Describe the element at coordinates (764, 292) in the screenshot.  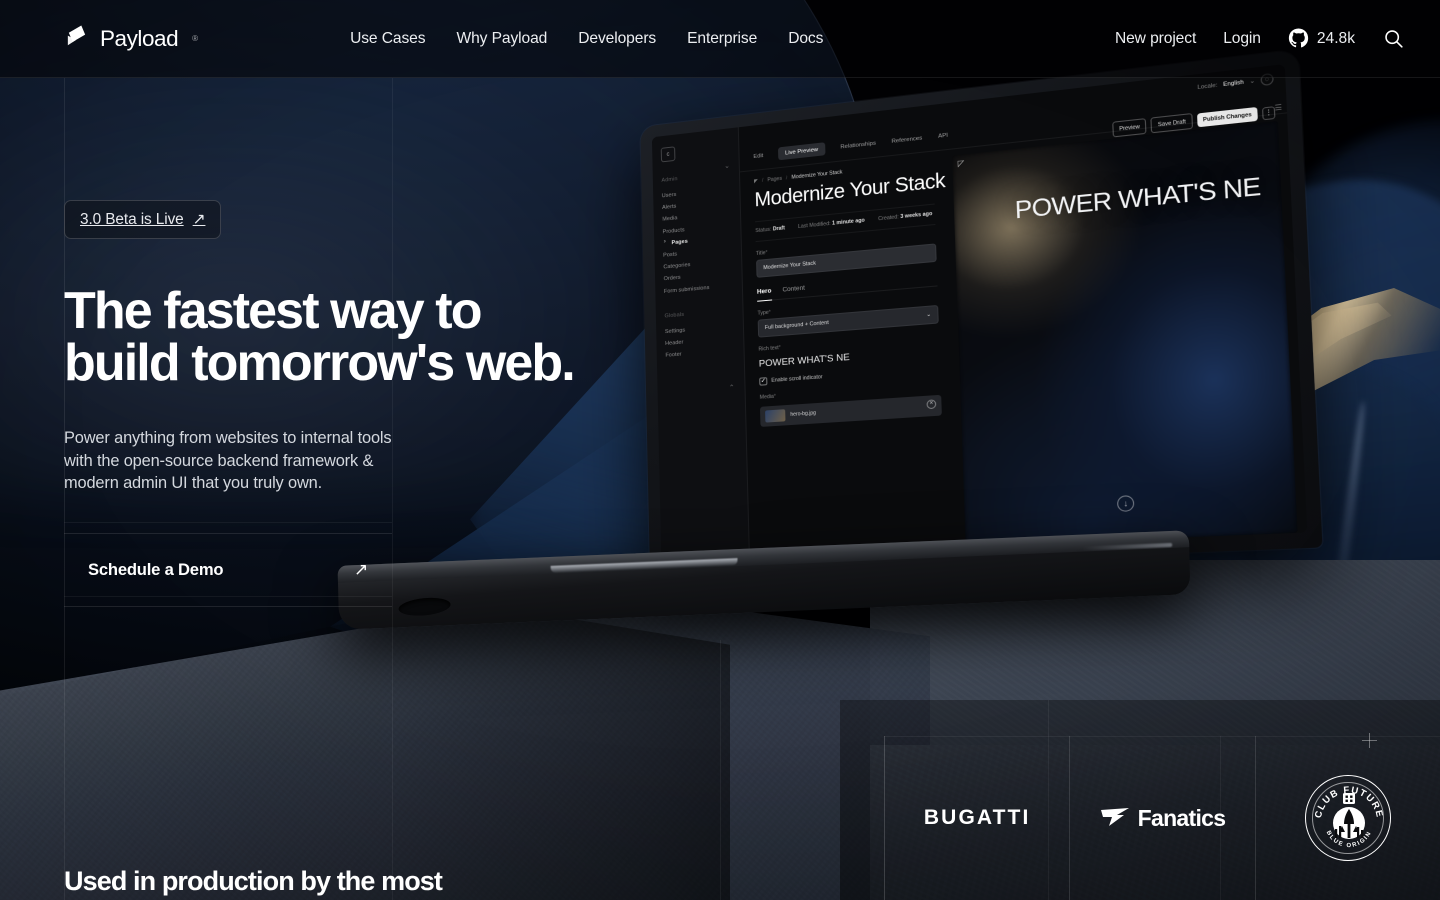
I see `block-tab-hero: Hero` at that location.